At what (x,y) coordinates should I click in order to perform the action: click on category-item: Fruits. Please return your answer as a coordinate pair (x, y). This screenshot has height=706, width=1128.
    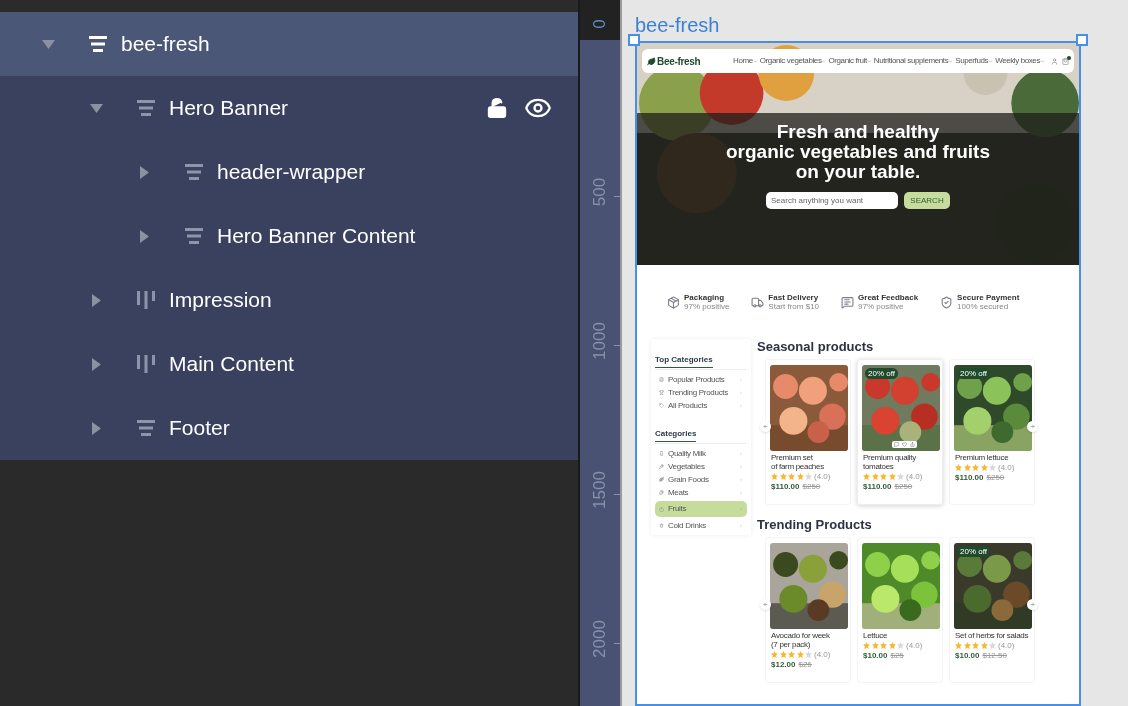
    Looking at the image, I should click on (701, 509).